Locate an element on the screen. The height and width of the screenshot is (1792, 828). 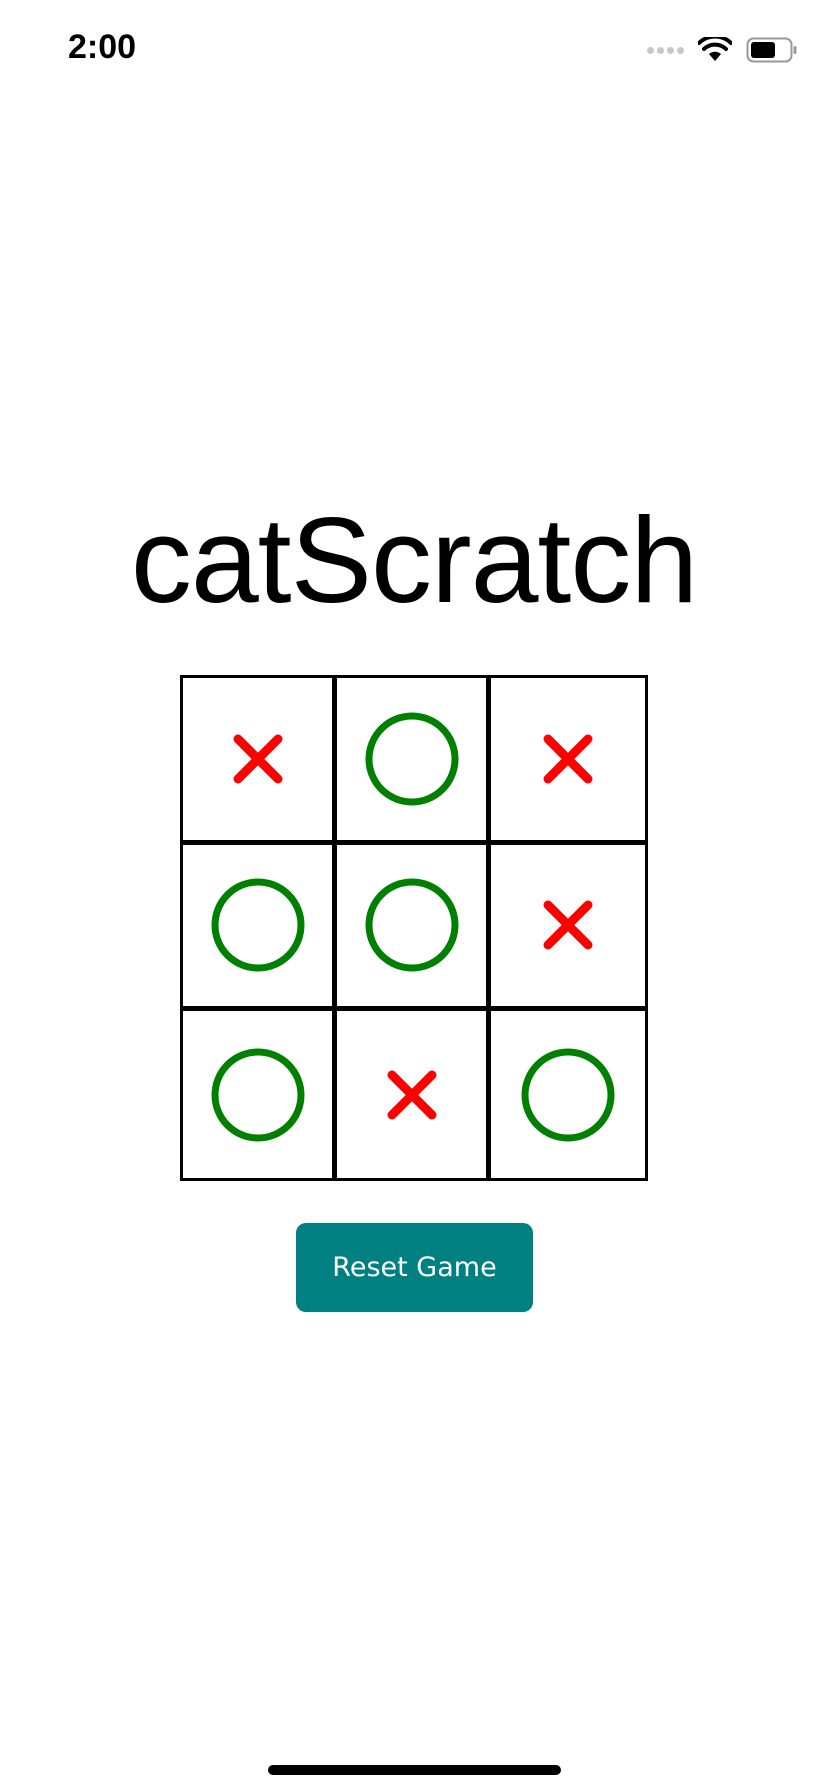
status-icons is located at coordinates (722, 50).